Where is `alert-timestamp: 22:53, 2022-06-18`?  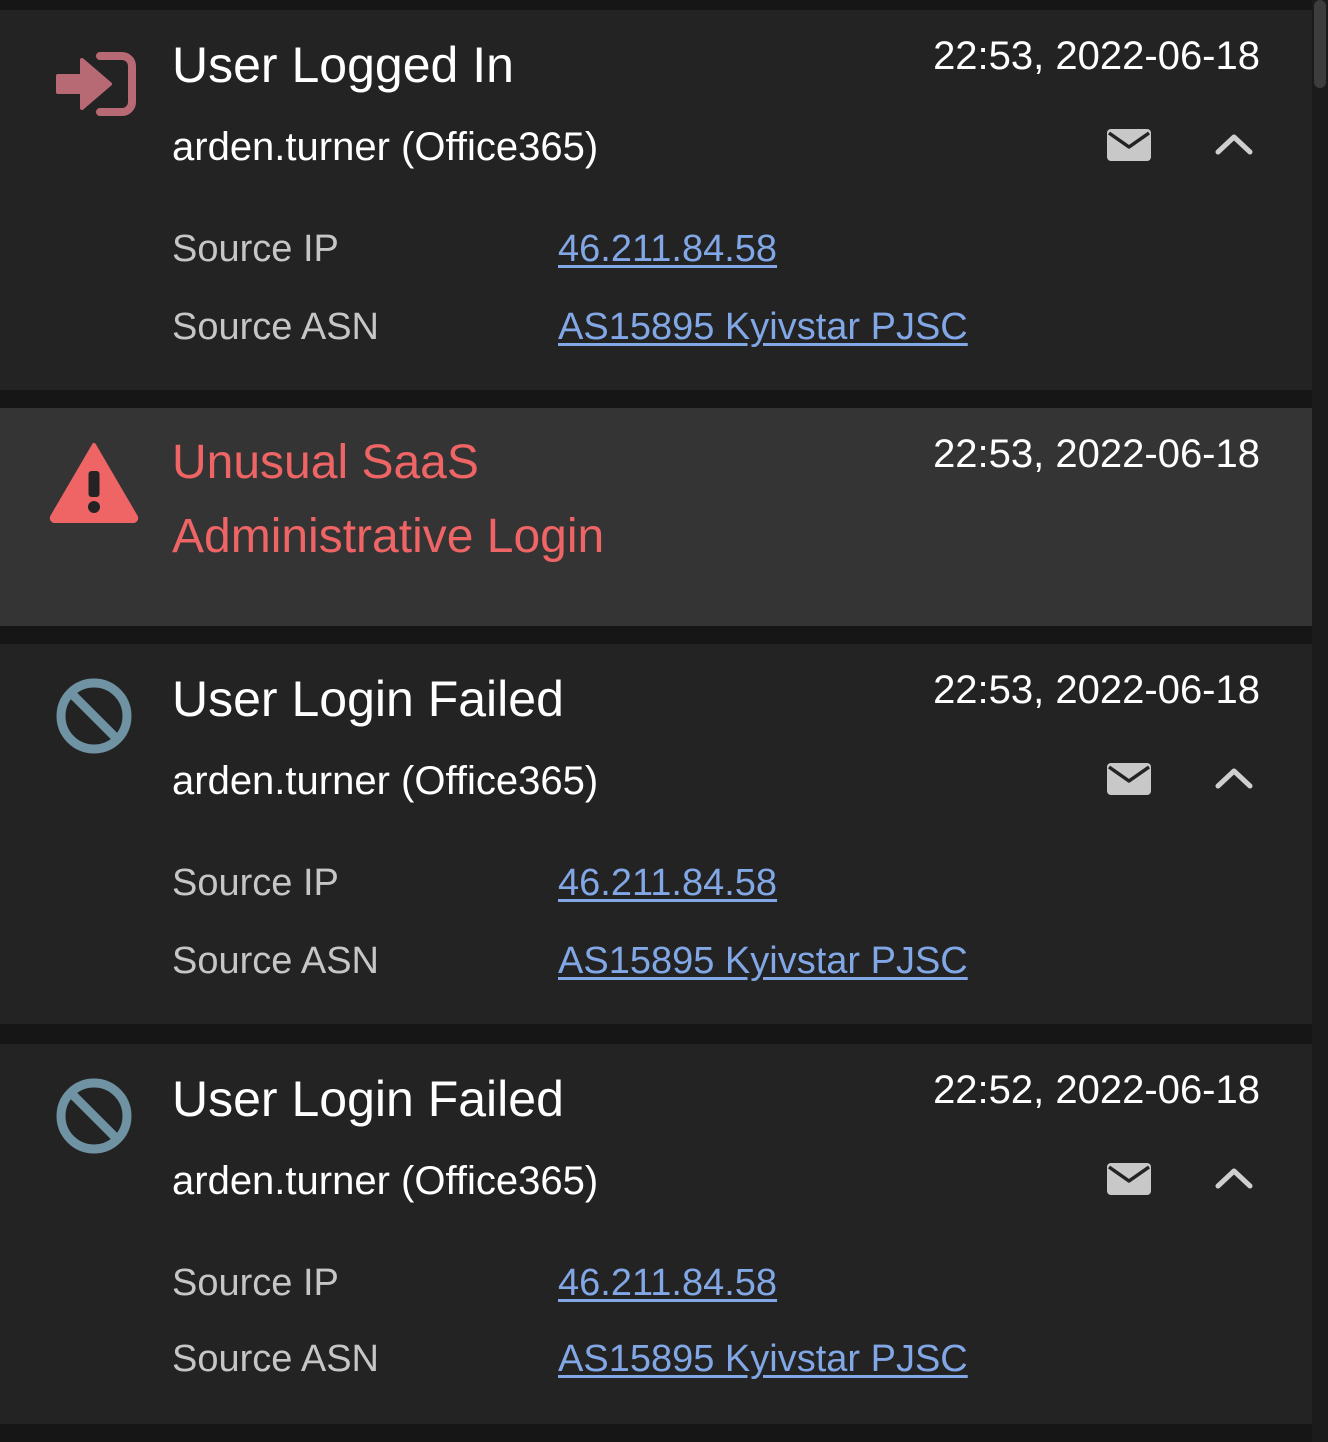 alert-timestamp: 22:53, 2022-06-18 is located at coordinates (1096, 454).